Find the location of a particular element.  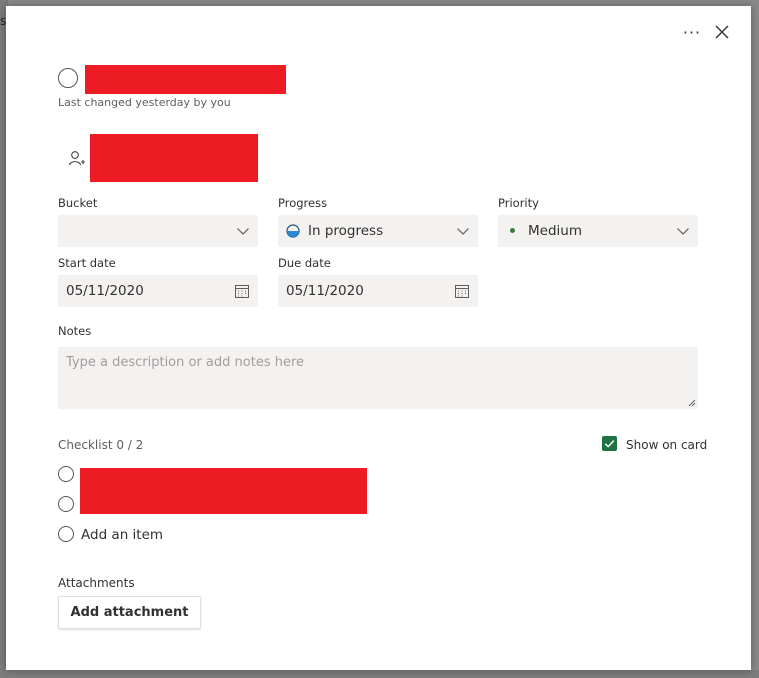

task-complete-circle is located at coordinates (68, 78).